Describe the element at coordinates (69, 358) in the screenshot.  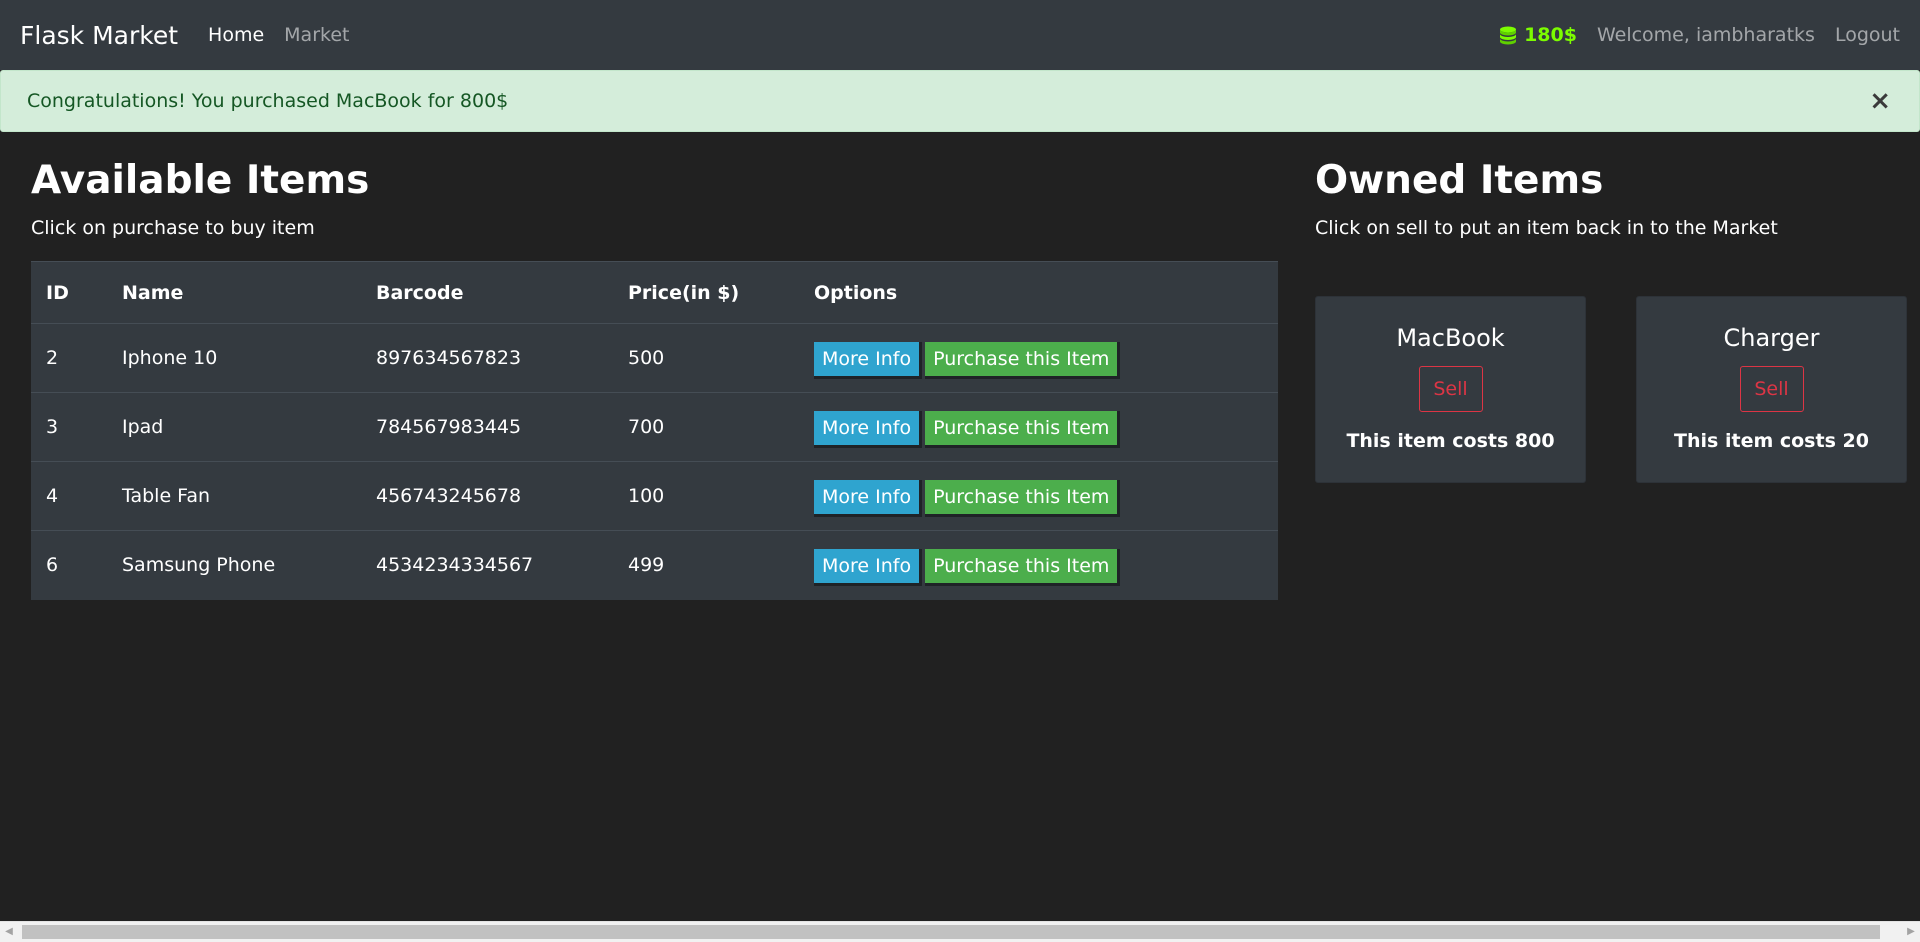
I see `cell-id: 2` at that location.